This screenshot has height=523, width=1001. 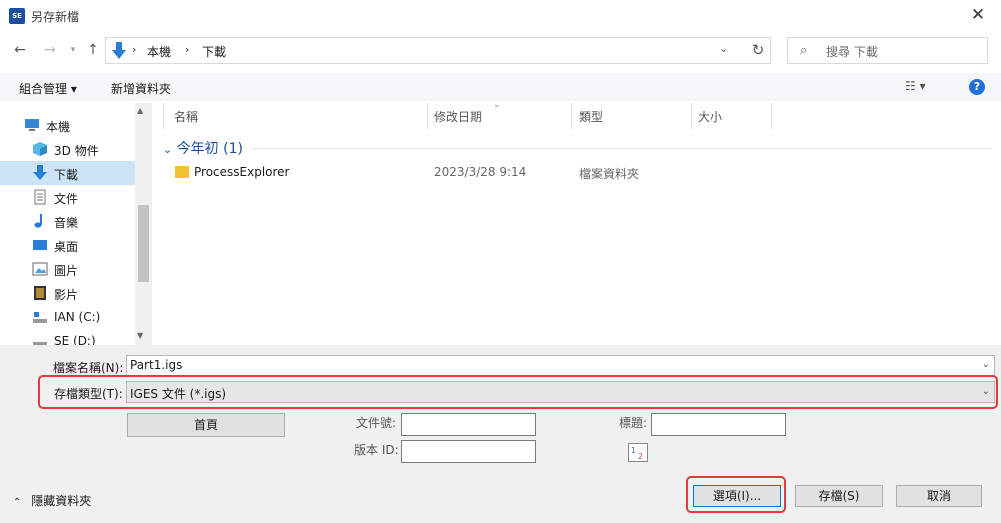 I want to click on music-icon, so click(x=38, y=221).